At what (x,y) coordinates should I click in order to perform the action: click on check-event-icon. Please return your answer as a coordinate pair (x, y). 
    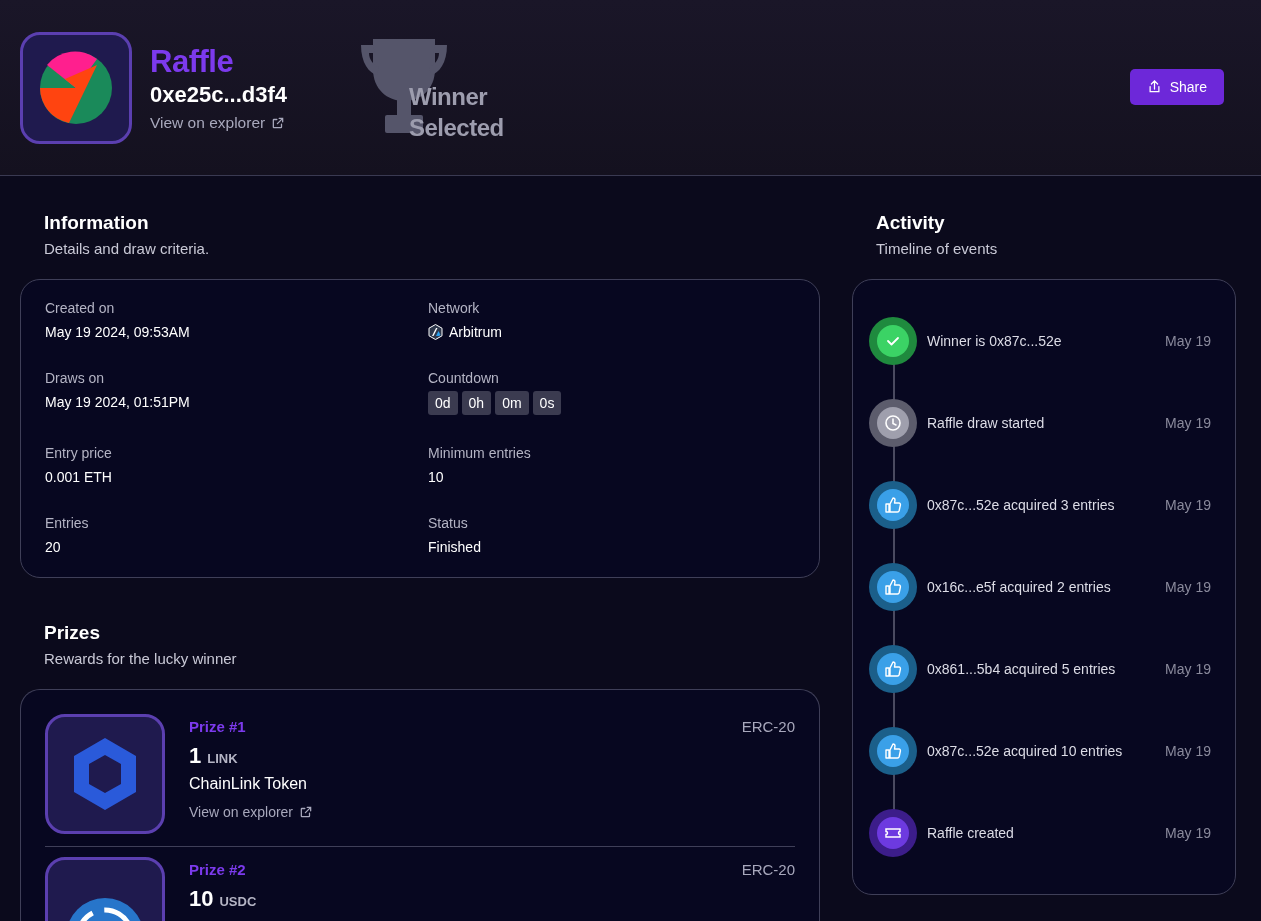
    Looking at the image, I should click on (893, 341).